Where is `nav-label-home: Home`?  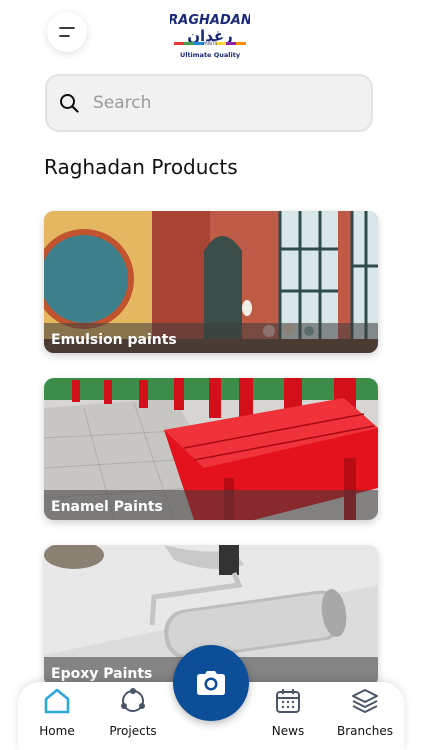
nav-label-home: Home is located at coordinates (57, 731).